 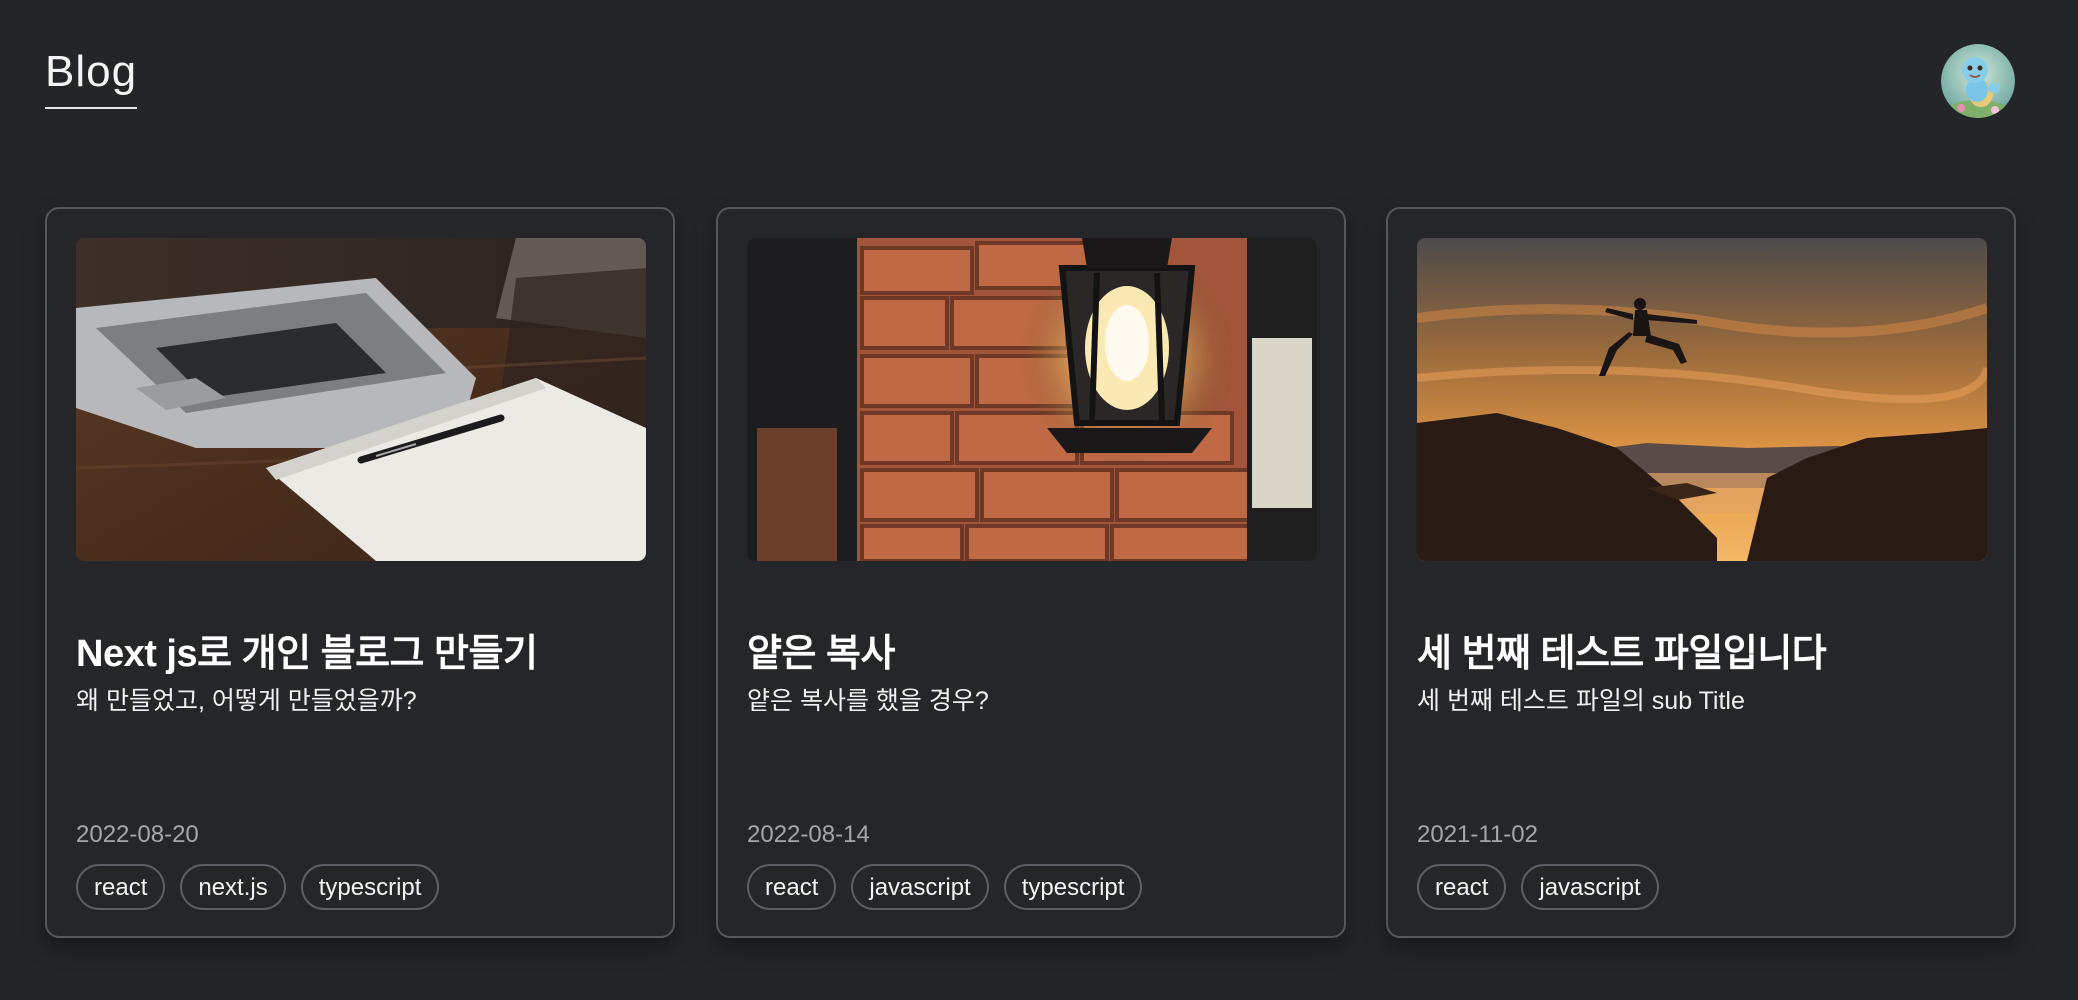 What do you see at coordinates (1030, 80) in the screenshot?
I see `header: Blog` at bounding box center [1030, 80].